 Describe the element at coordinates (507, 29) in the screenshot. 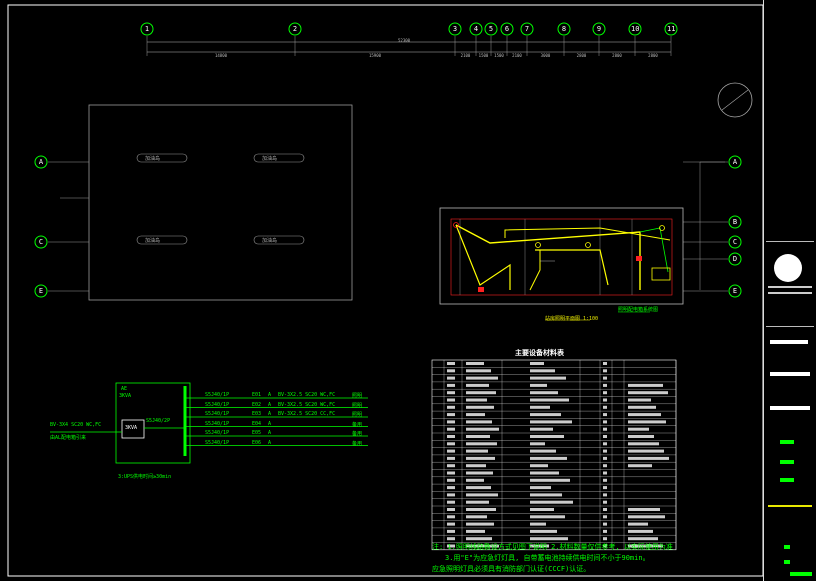

I see `axis-label: 6` at that location.